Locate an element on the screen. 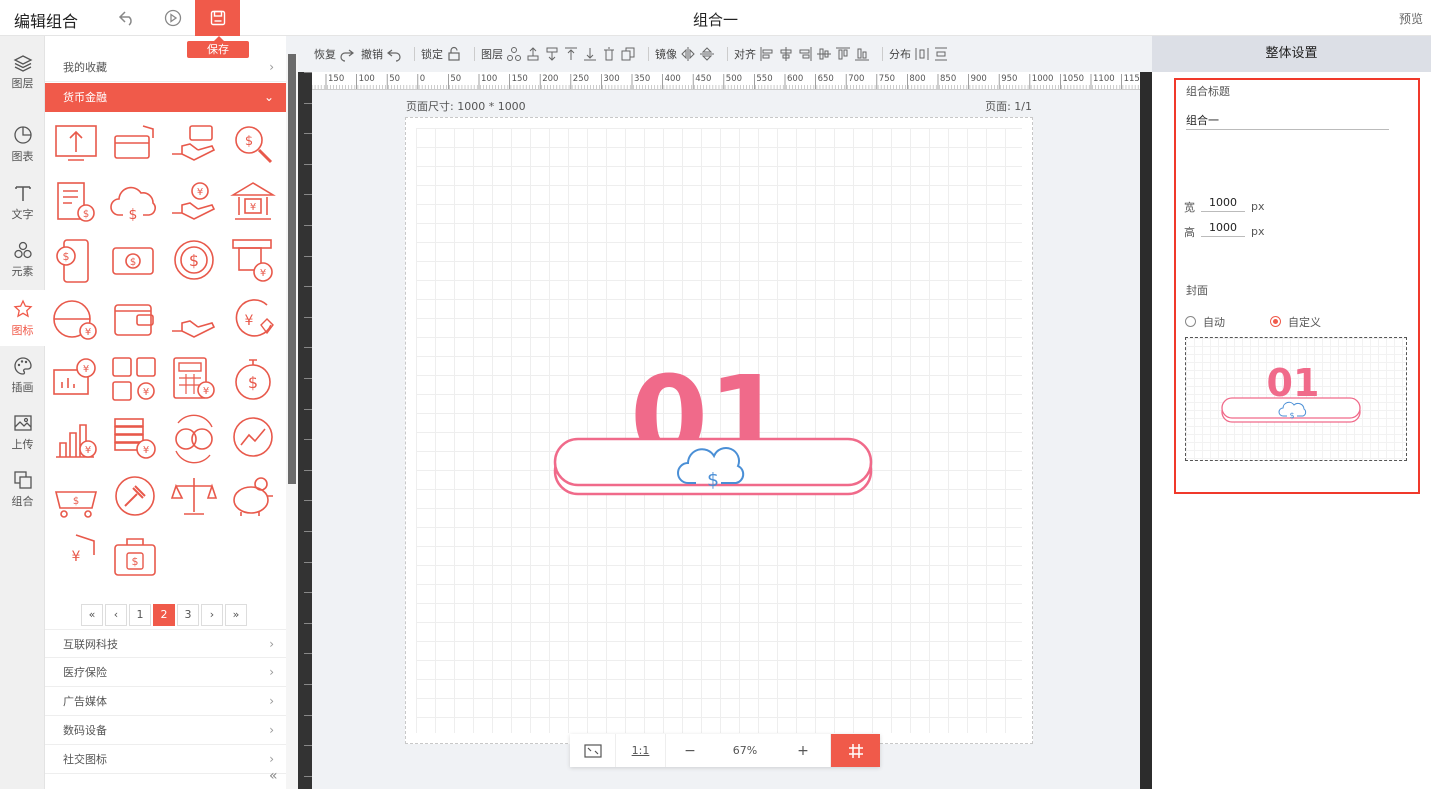 Image resolution: width=1431 pixels, height=789 pixels. flip-horizontal-icon is located at coordinates (688, 54).